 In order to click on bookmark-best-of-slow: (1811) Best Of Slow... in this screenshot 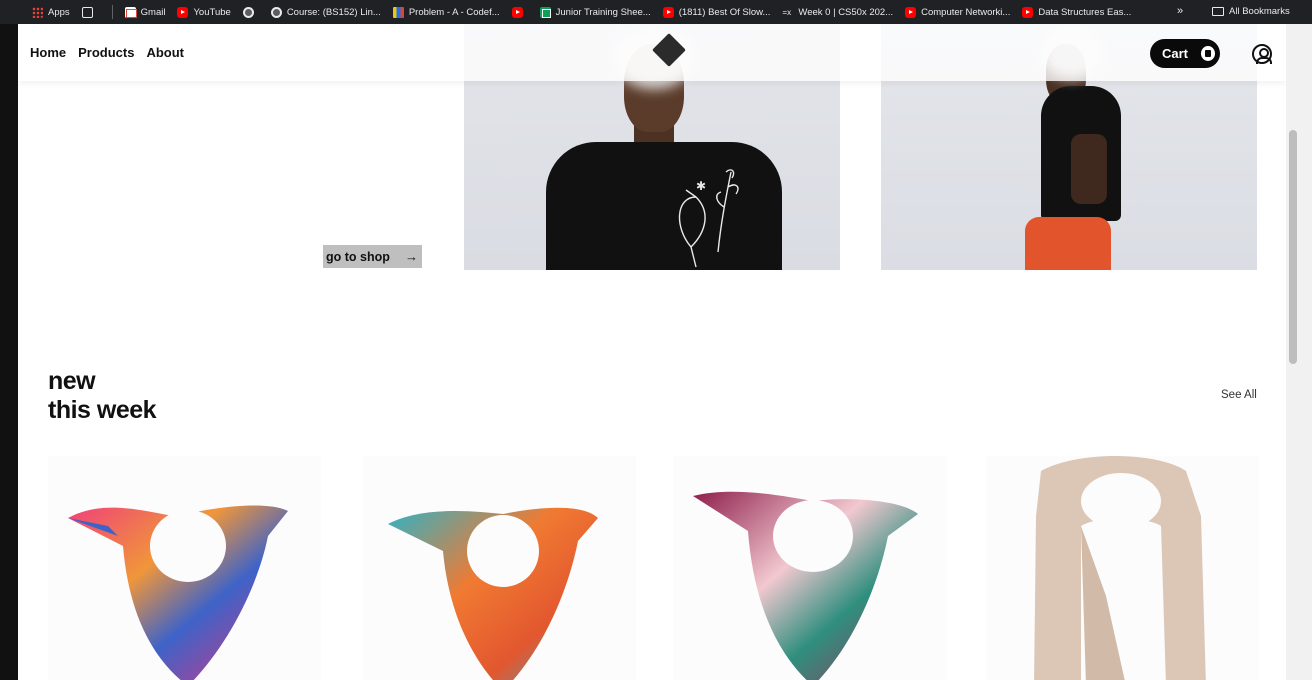, I will do `click(716, 12)`.